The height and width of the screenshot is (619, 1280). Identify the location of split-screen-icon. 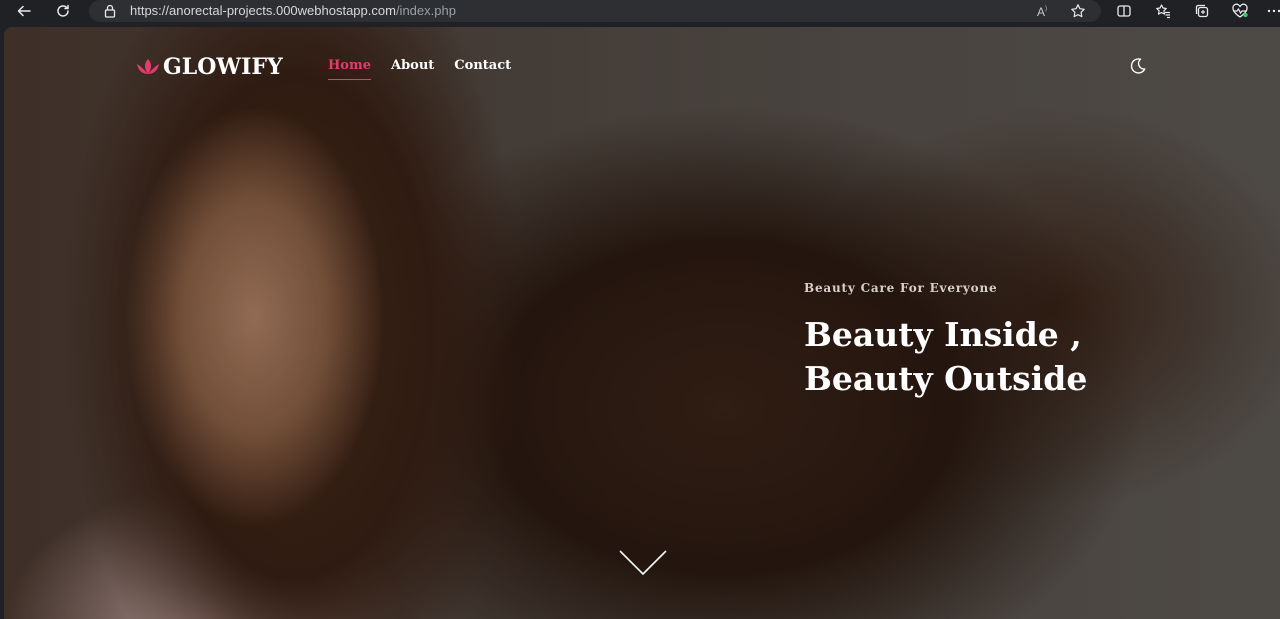
(1124, 11).